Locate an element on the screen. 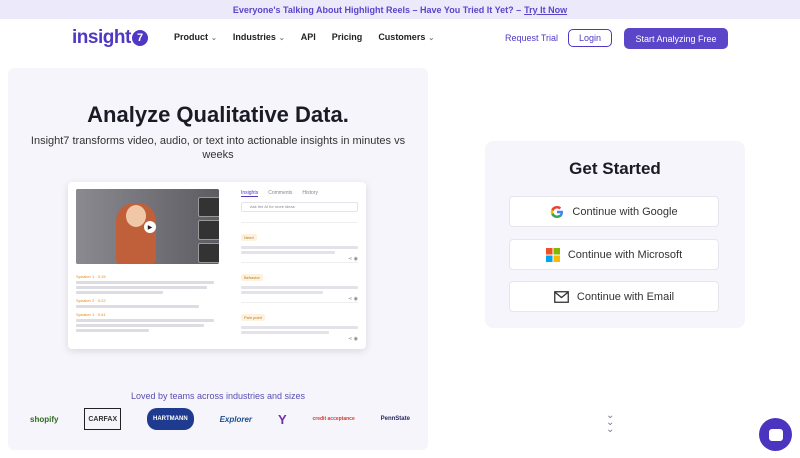 This screenshot has width=800, height=458. microsoft-icon is located at coordinates (552, 254).